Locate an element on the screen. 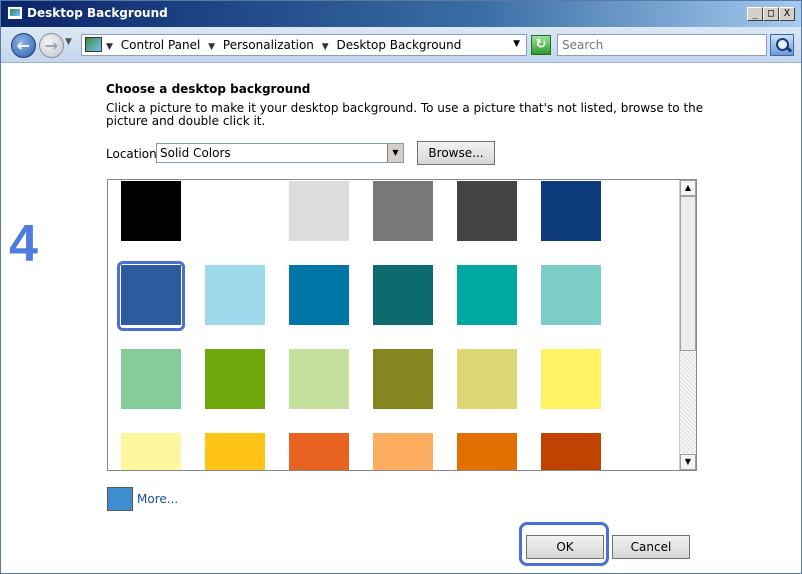 This screenshot has width=802, height=574. recent-pages-dropdown-icon: ▼ is located at coordinates (68, 42).